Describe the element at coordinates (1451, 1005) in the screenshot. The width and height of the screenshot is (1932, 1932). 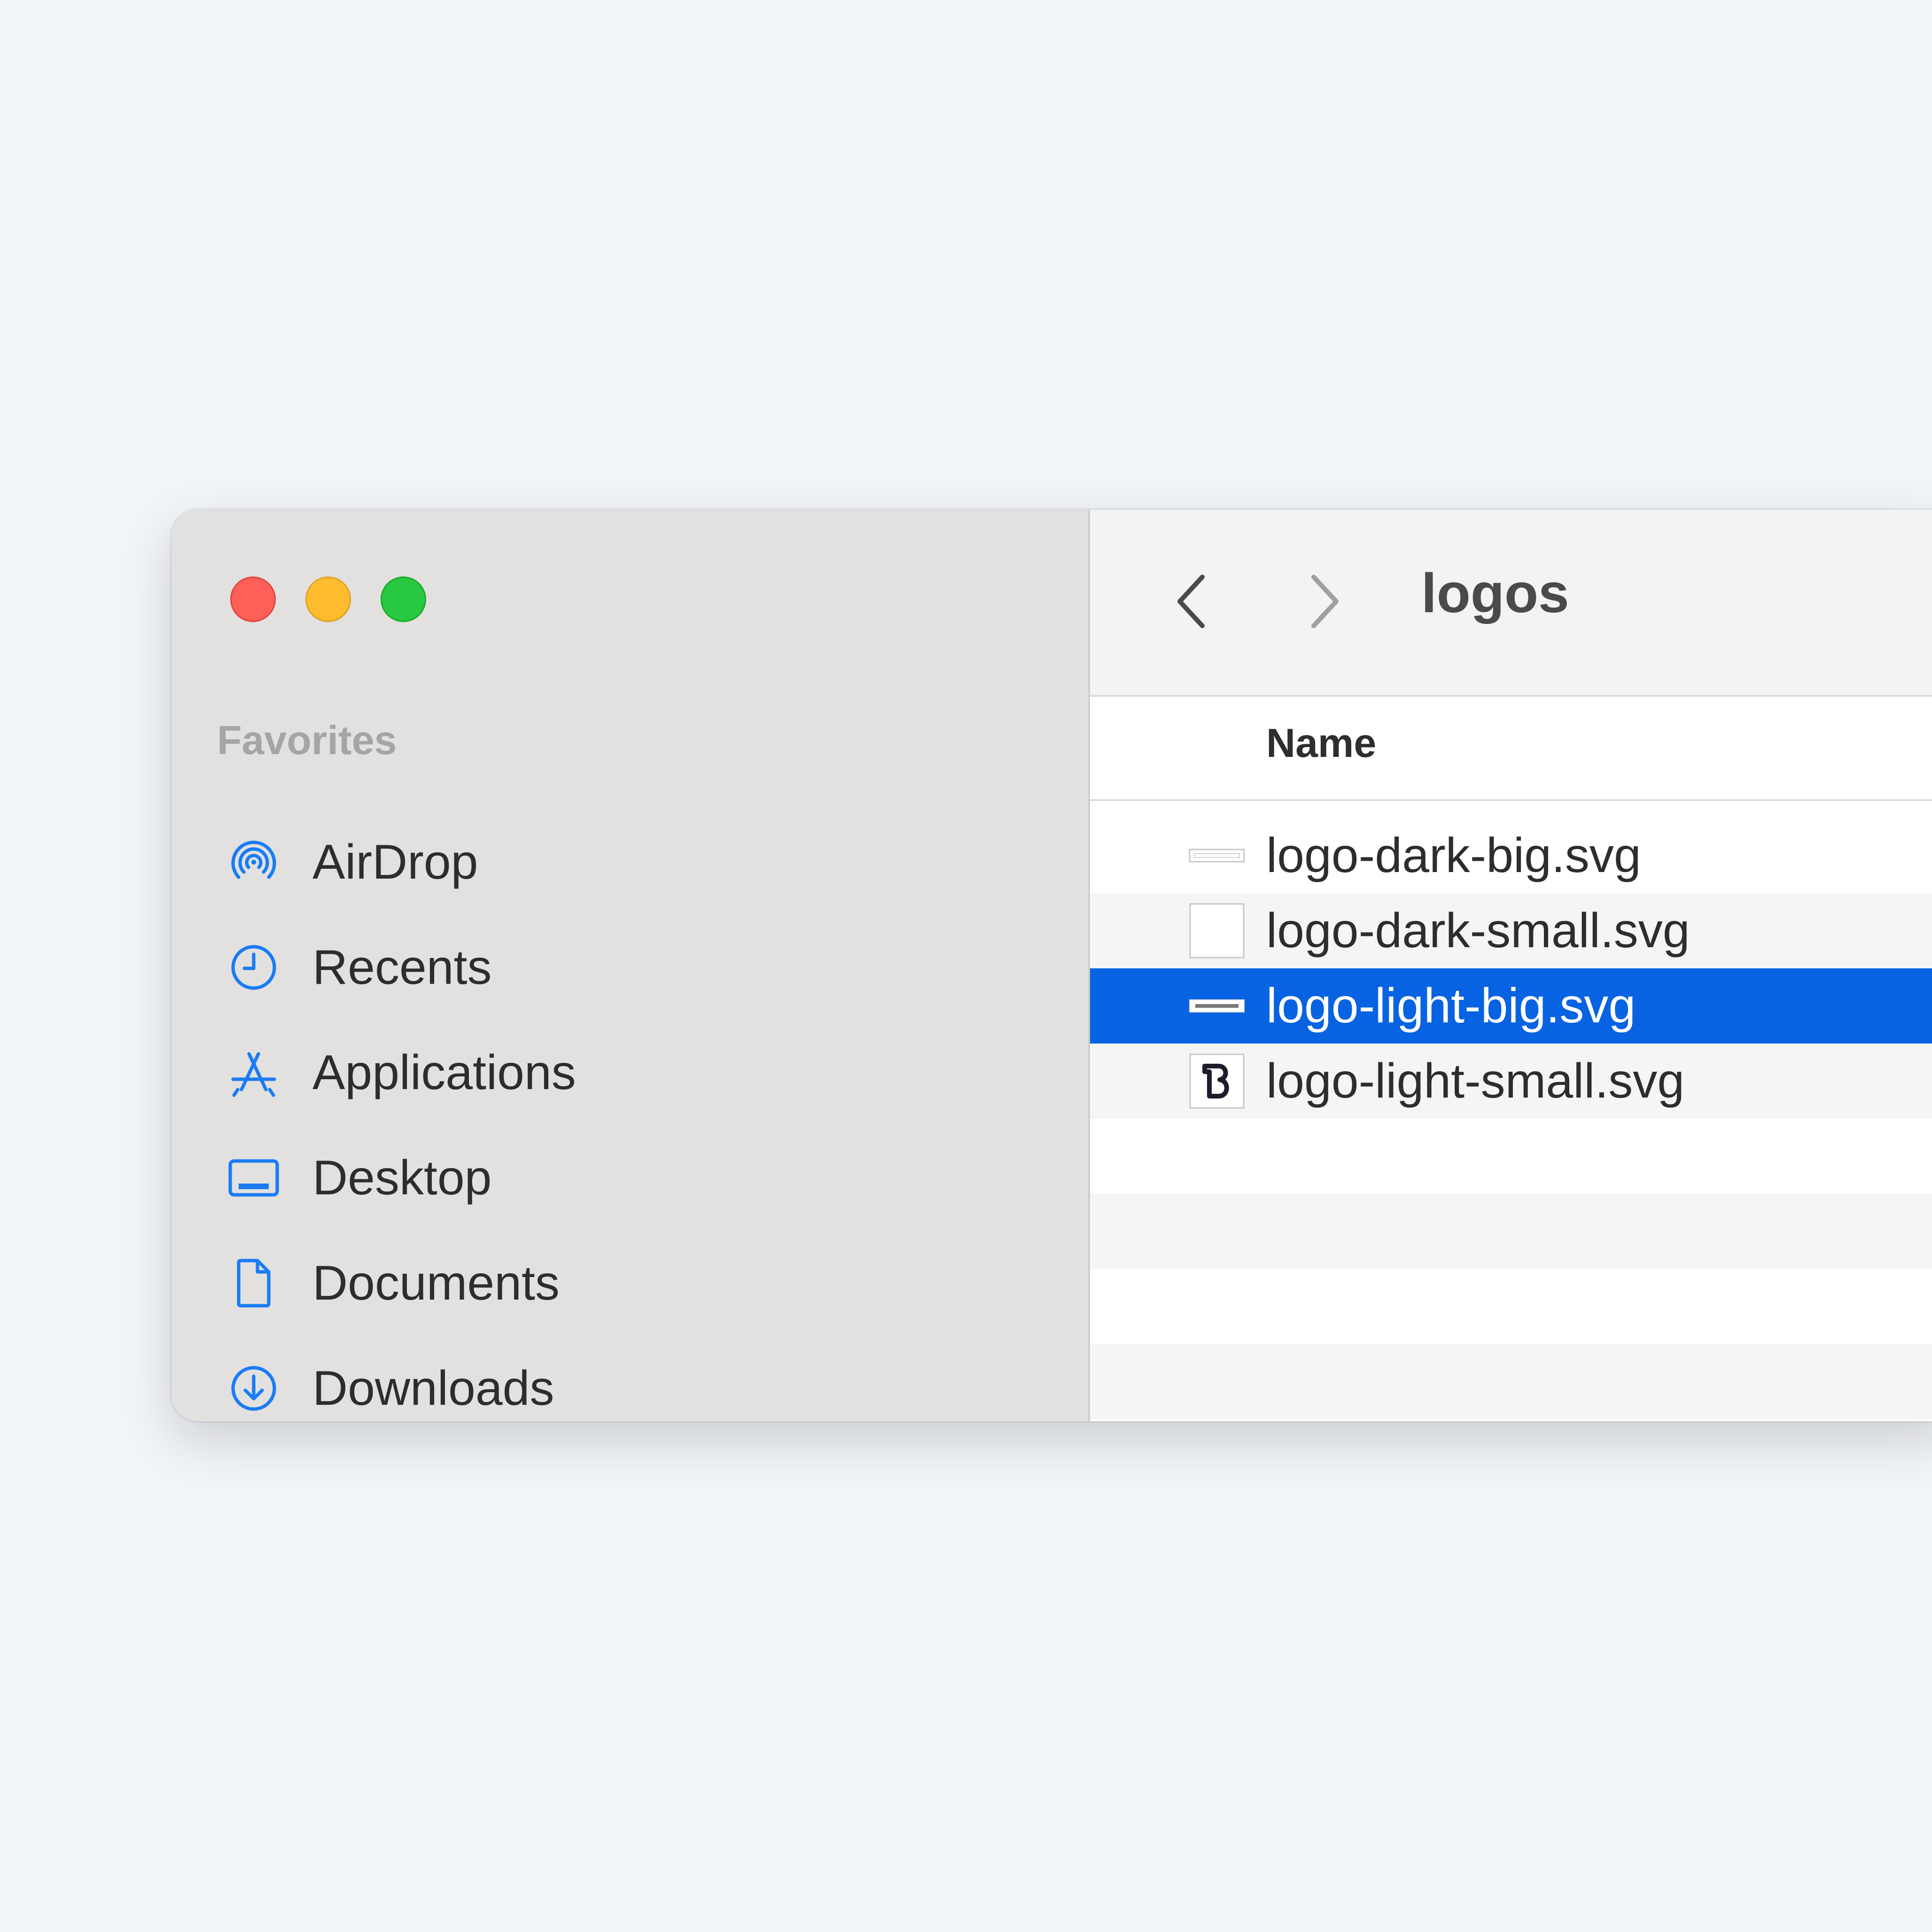
I see `file-name: logo-light-big.svg` at that location.